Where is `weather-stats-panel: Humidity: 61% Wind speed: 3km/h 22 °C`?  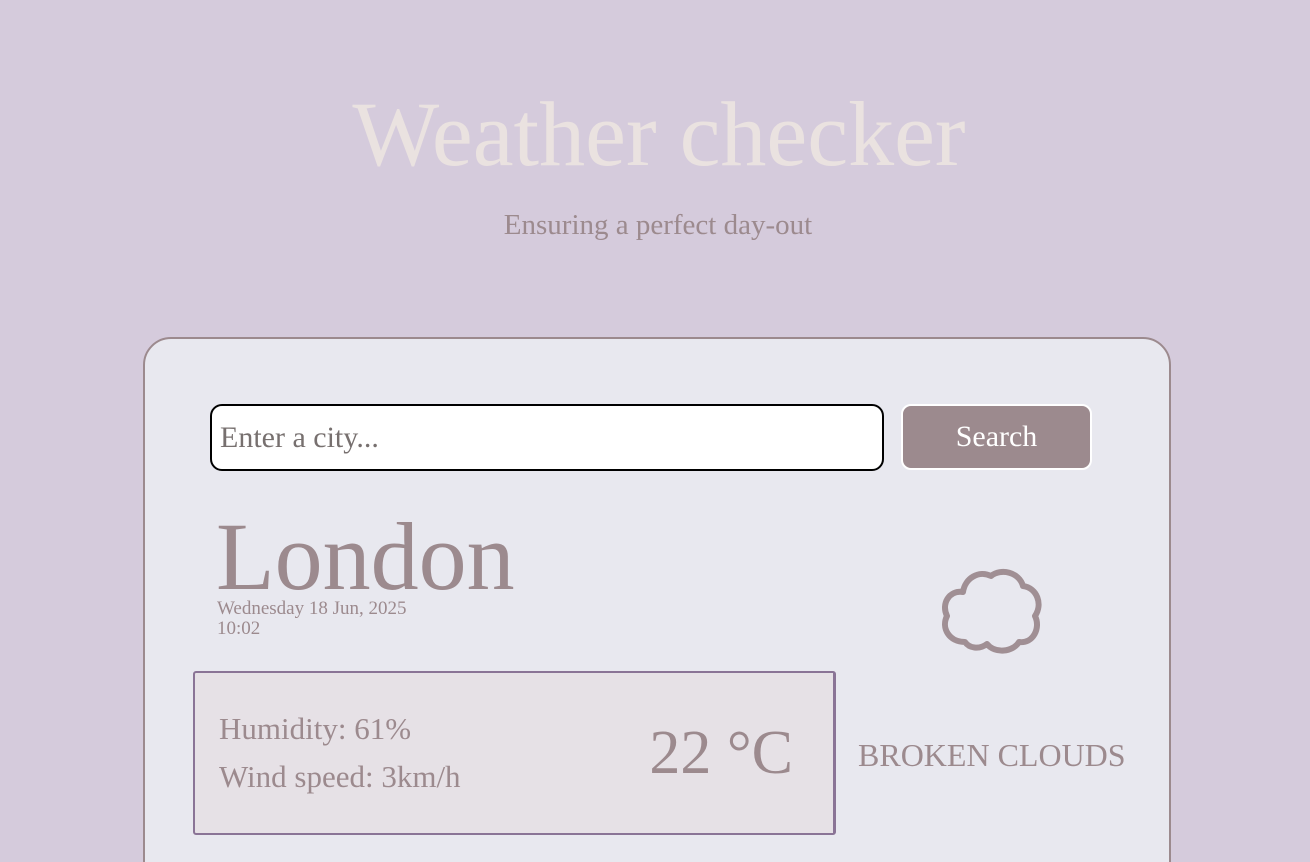
weather-stats-panel: Humidity: 61% Wind speed: 3km/h 22 °C is located at coordinates (514, 753).